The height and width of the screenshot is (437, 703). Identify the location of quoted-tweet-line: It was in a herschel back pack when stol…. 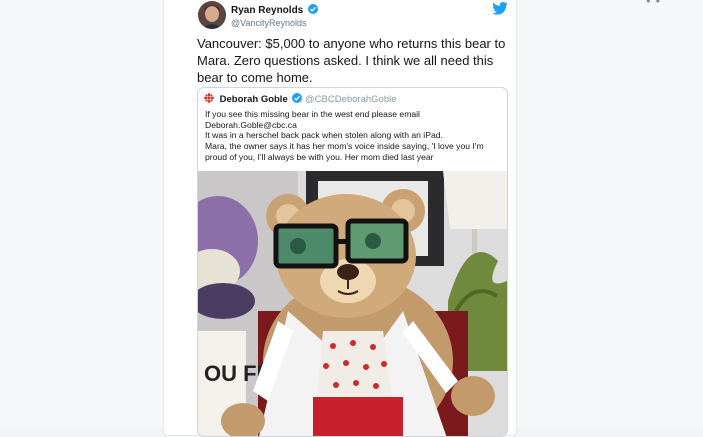
(324, 135).